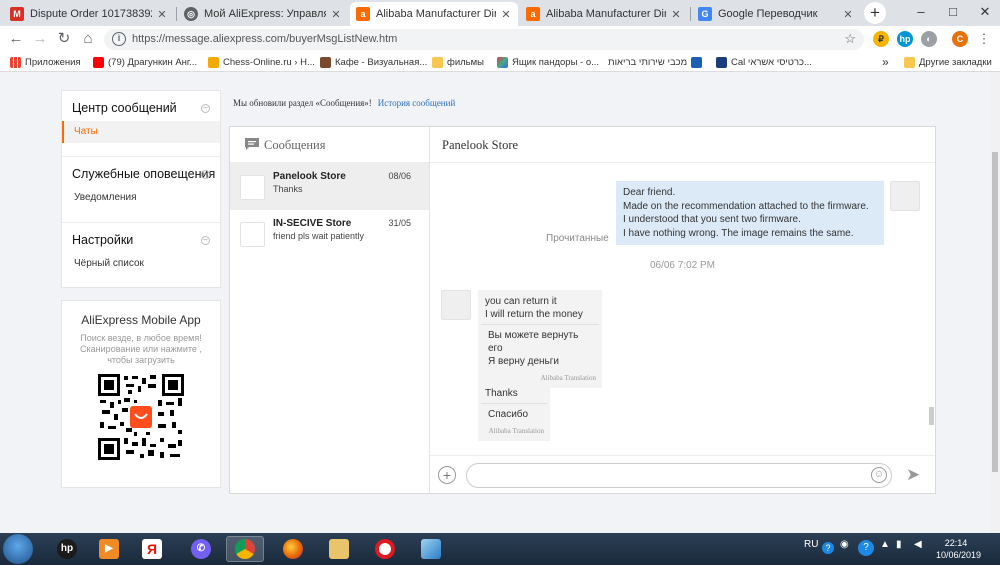 This screenshot has height=565, width=1000. I want to click on page-scrollbar, so click(995, 302).